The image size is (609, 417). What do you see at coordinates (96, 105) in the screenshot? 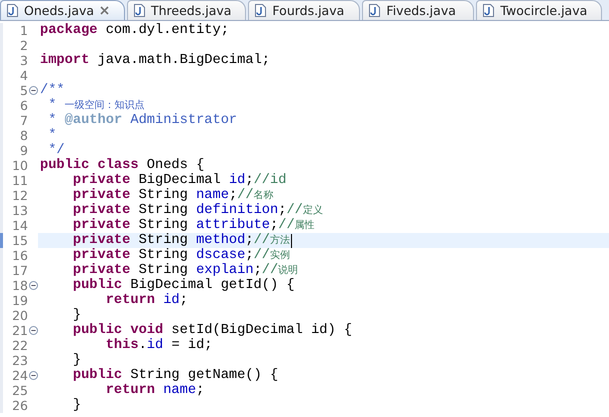
I see `code-line: * 一级空间：知识点` at bounding box center [96, 105].